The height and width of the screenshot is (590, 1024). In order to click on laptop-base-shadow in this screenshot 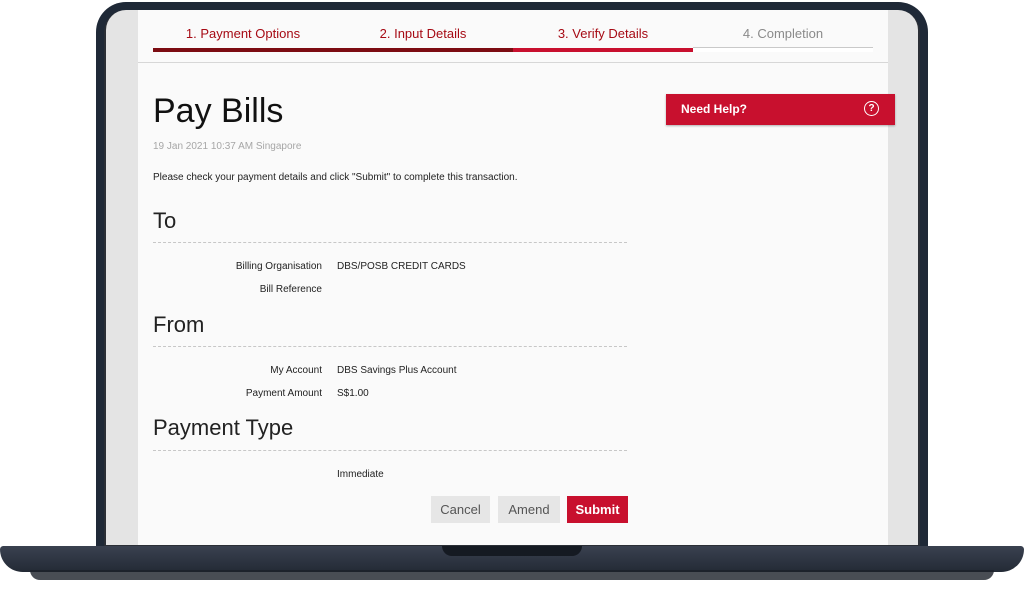, I will do `click(512, 575)`.